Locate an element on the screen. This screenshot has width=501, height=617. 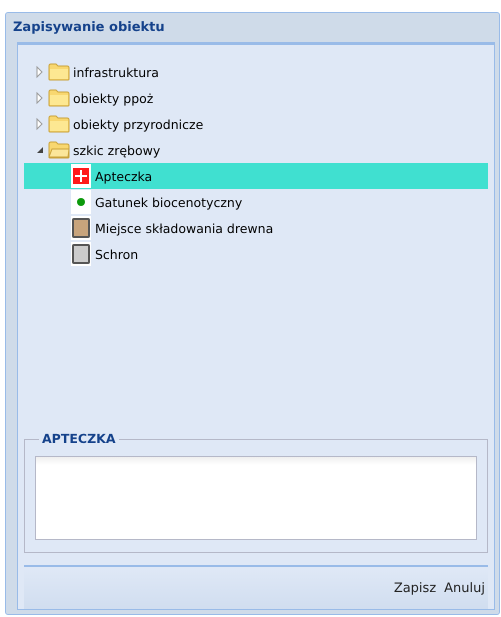
tree-node: Miejsce składowania drewna is located at coordinates (256, 228).